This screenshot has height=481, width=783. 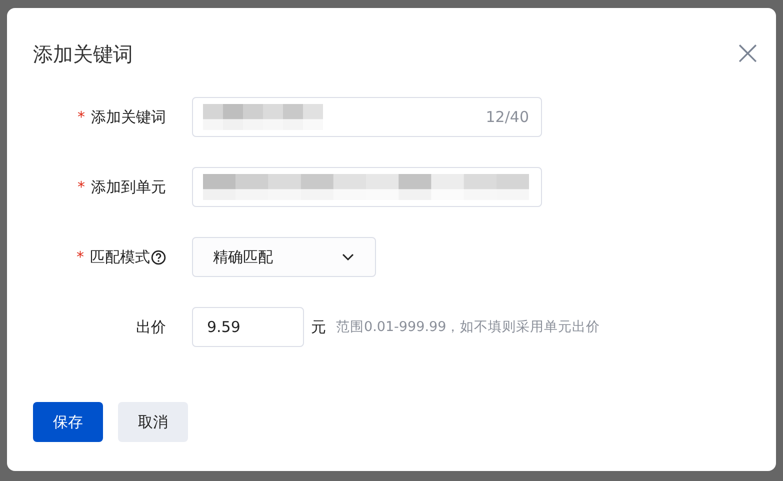 What do you see at coordinates (151, 327) in the screenshot?
I see `field-label: 出价` at bounding box center [151, 327].